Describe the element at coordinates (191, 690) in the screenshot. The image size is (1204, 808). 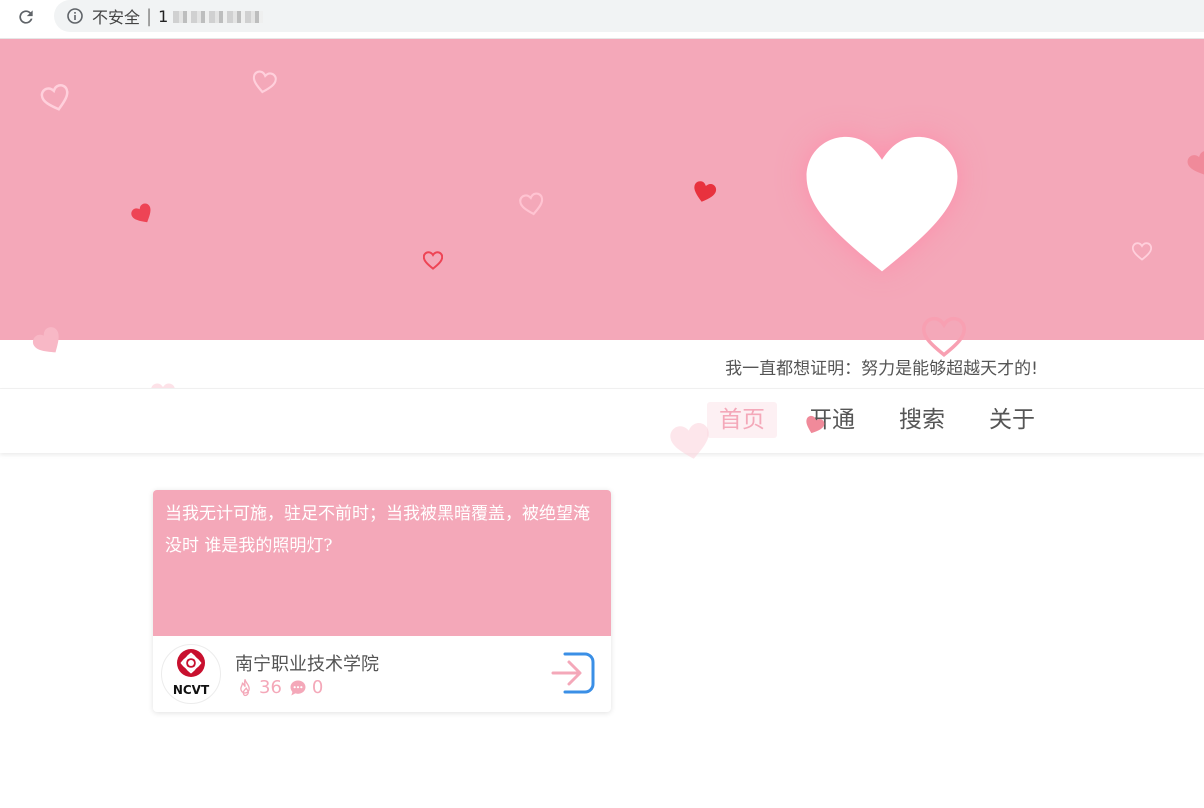
I see `svg-text: NCVT` at that location.